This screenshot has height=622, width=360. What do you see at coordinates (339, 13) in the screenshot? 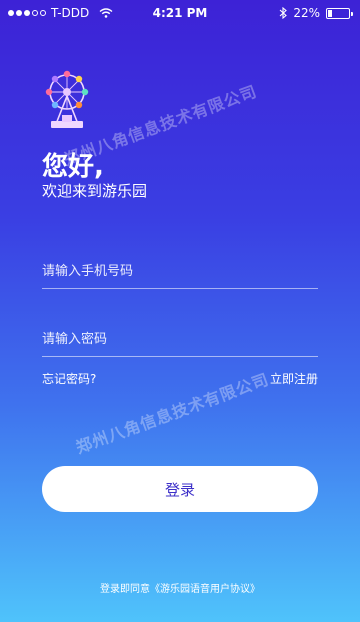
I see `battery-icon` at bounding box center [339, 13].